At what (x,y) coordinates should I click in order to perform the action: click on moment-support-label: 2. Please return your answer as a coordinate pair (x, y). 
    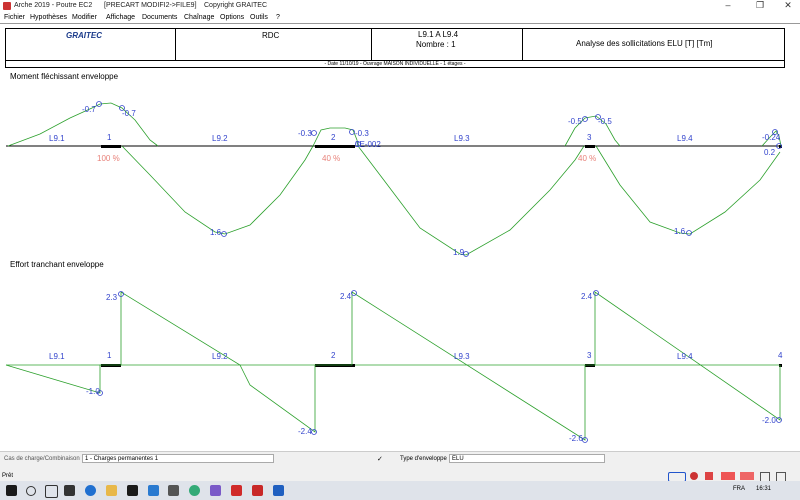
    Looking at the image, I should click on (333, 137).